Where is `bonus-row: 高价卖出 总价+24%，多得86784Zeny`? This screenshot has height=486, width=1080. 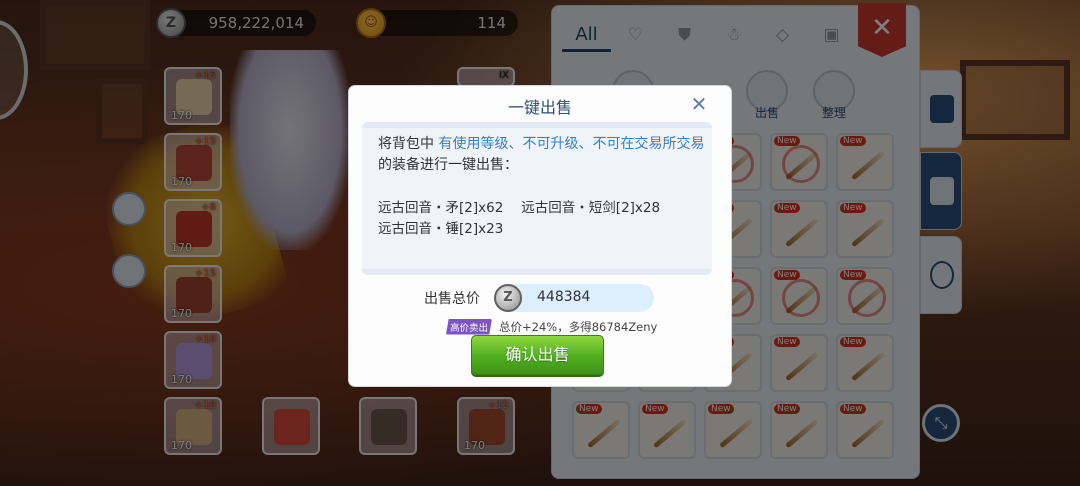 bonus-row: 高价卖出 总价+24%，多得86784Zeny is located at coordinates (552, 325).